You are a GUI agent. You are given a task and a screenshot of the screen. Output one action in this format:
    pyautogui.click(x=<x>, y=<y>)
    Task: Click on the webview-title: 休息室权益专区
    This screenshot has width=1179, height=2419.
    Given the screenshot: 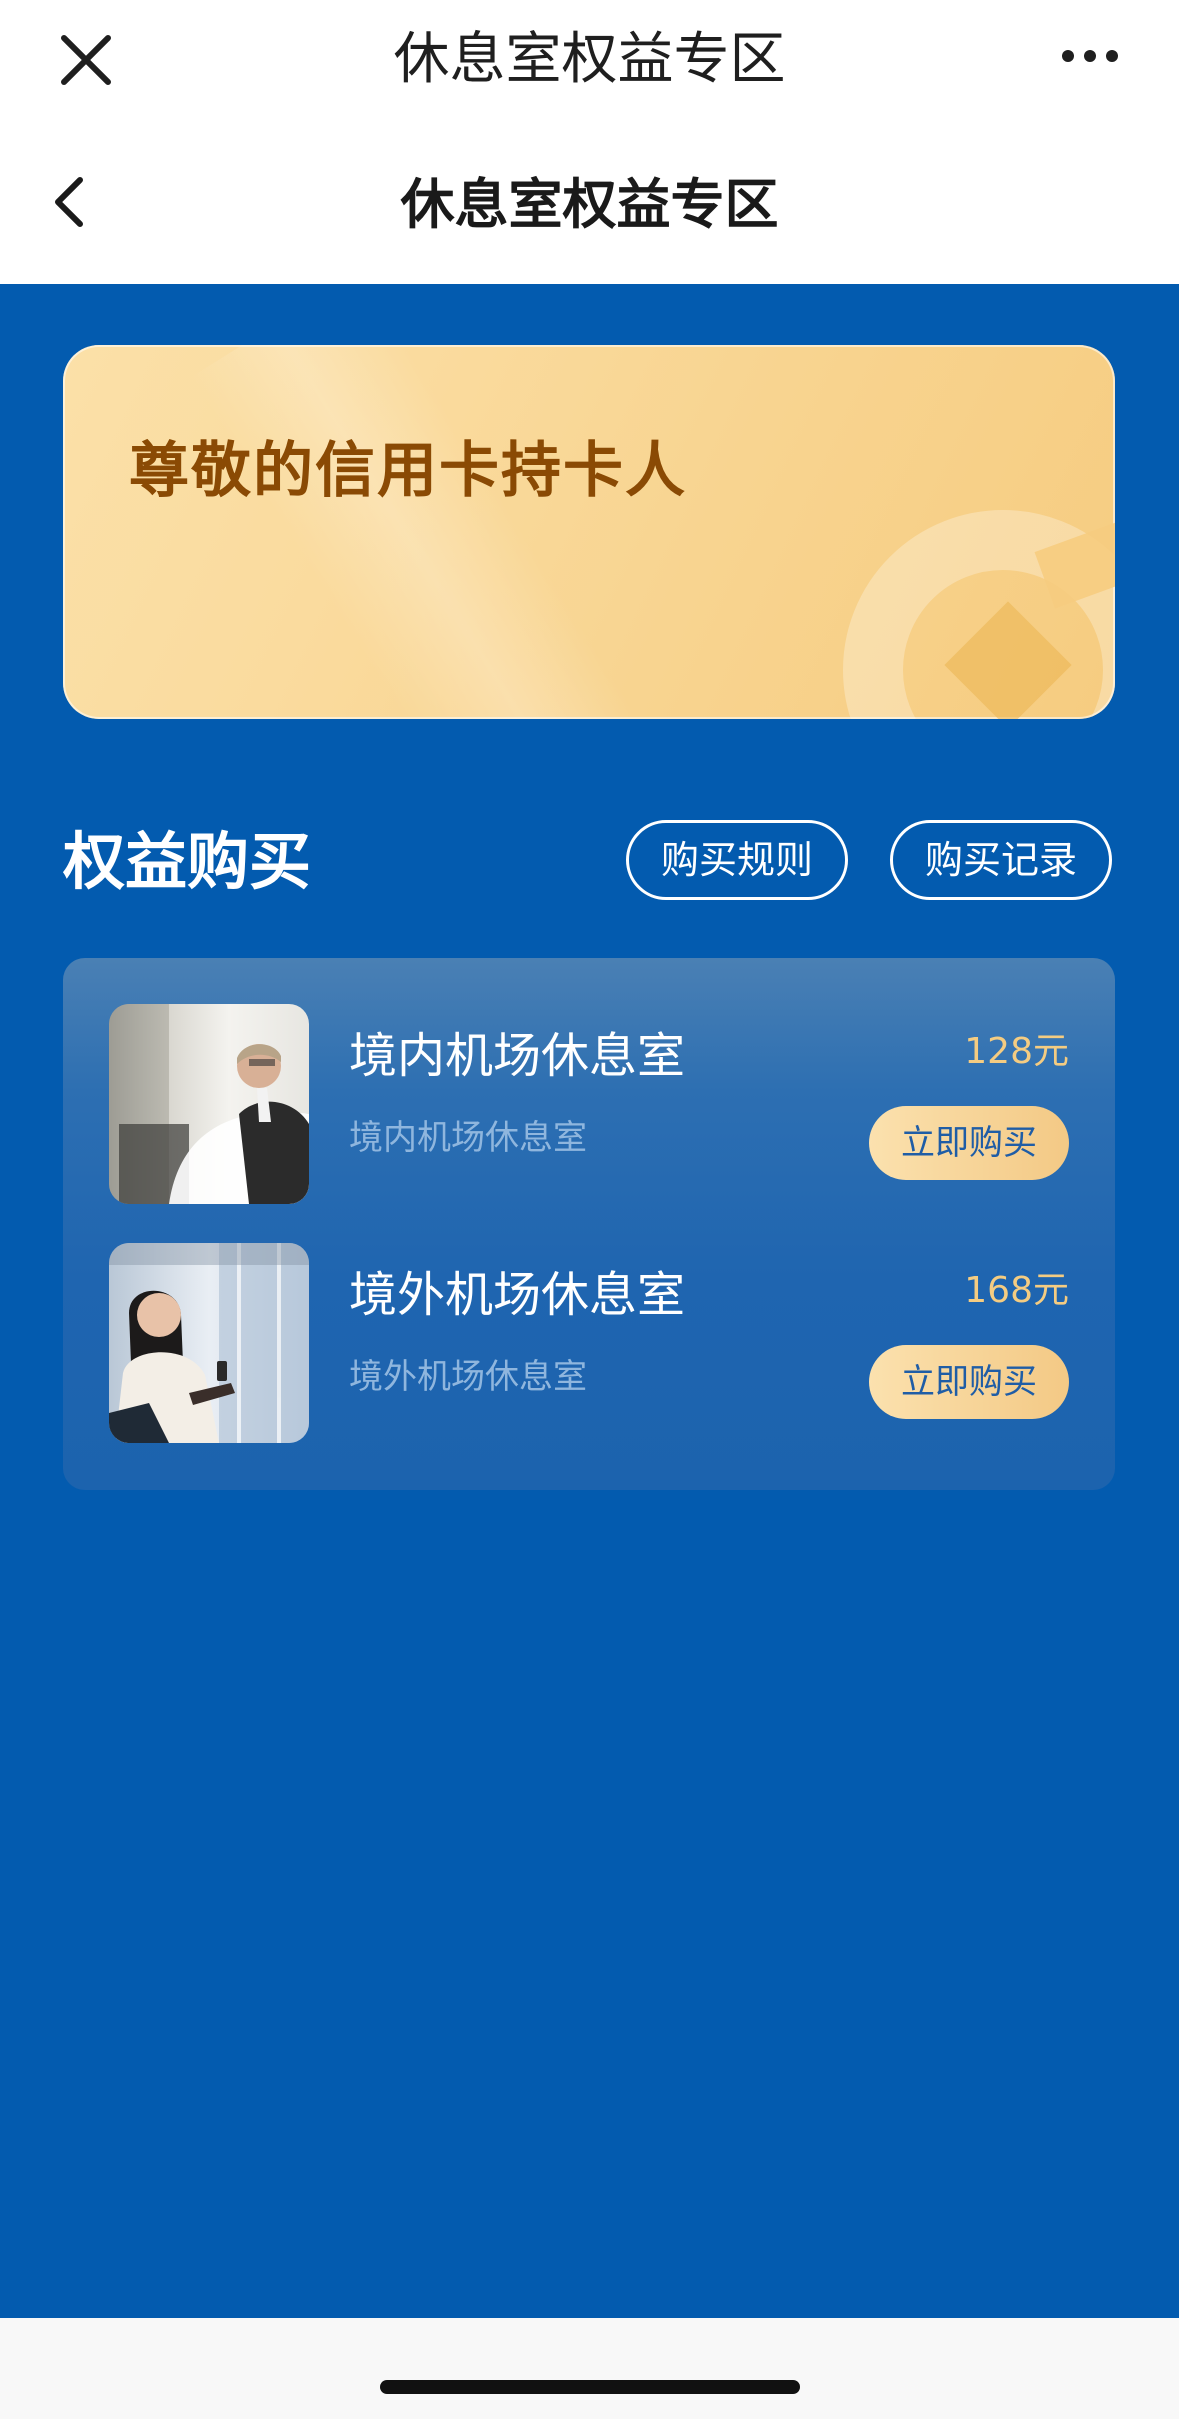 What is the action you would take?
    pyautogui.click(x=589, y=59)
    